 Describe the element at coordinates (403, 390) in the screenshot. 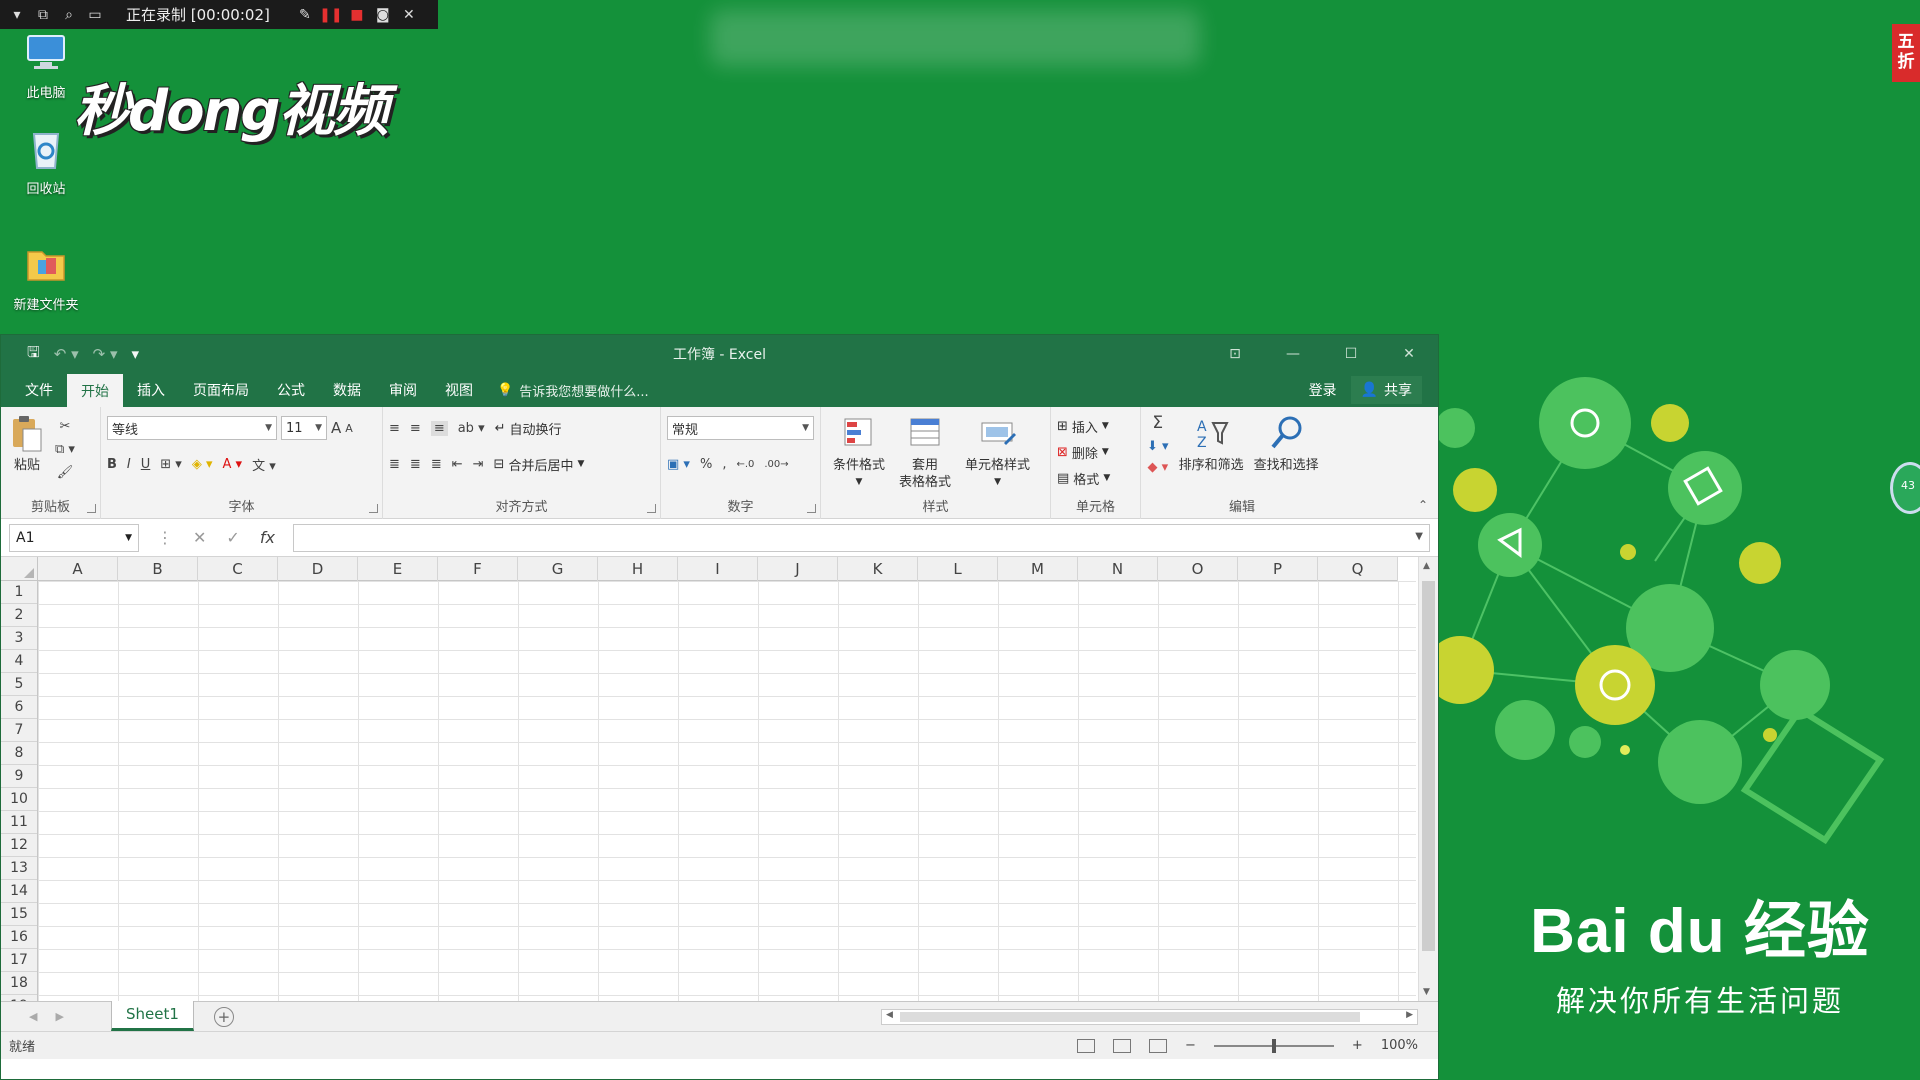

I see `tab-review: 审阅` at that location.